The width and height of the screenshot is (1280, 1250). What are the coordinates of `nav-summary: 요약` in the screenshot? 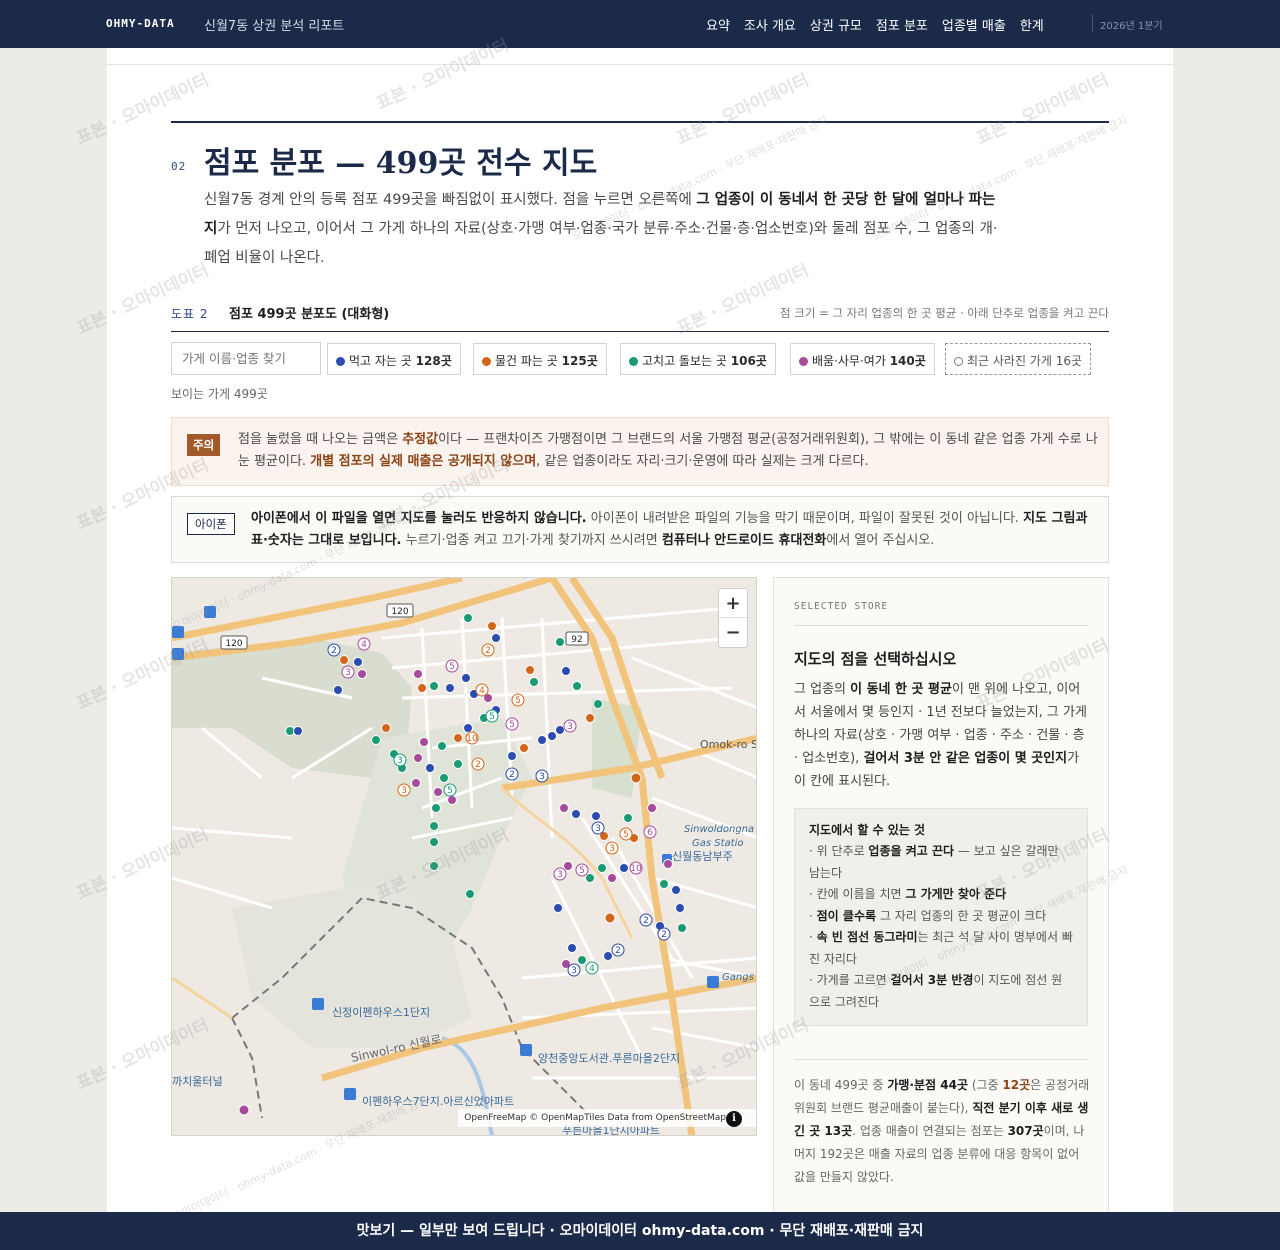 It's located at (718, 24).